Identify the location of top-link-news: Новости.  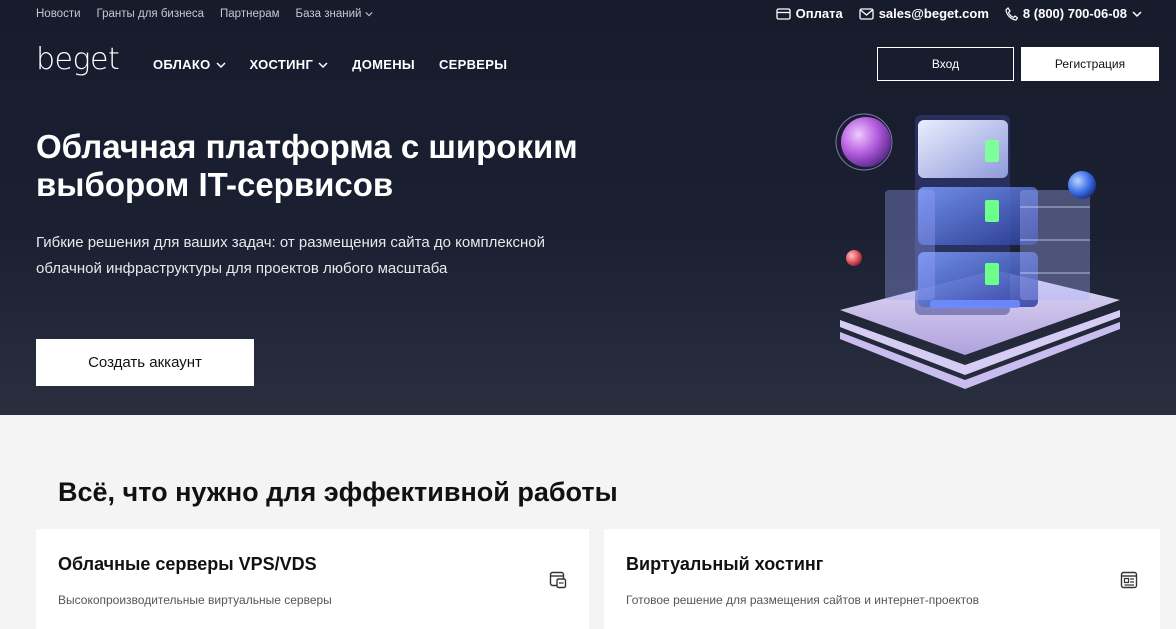
(58, 14).